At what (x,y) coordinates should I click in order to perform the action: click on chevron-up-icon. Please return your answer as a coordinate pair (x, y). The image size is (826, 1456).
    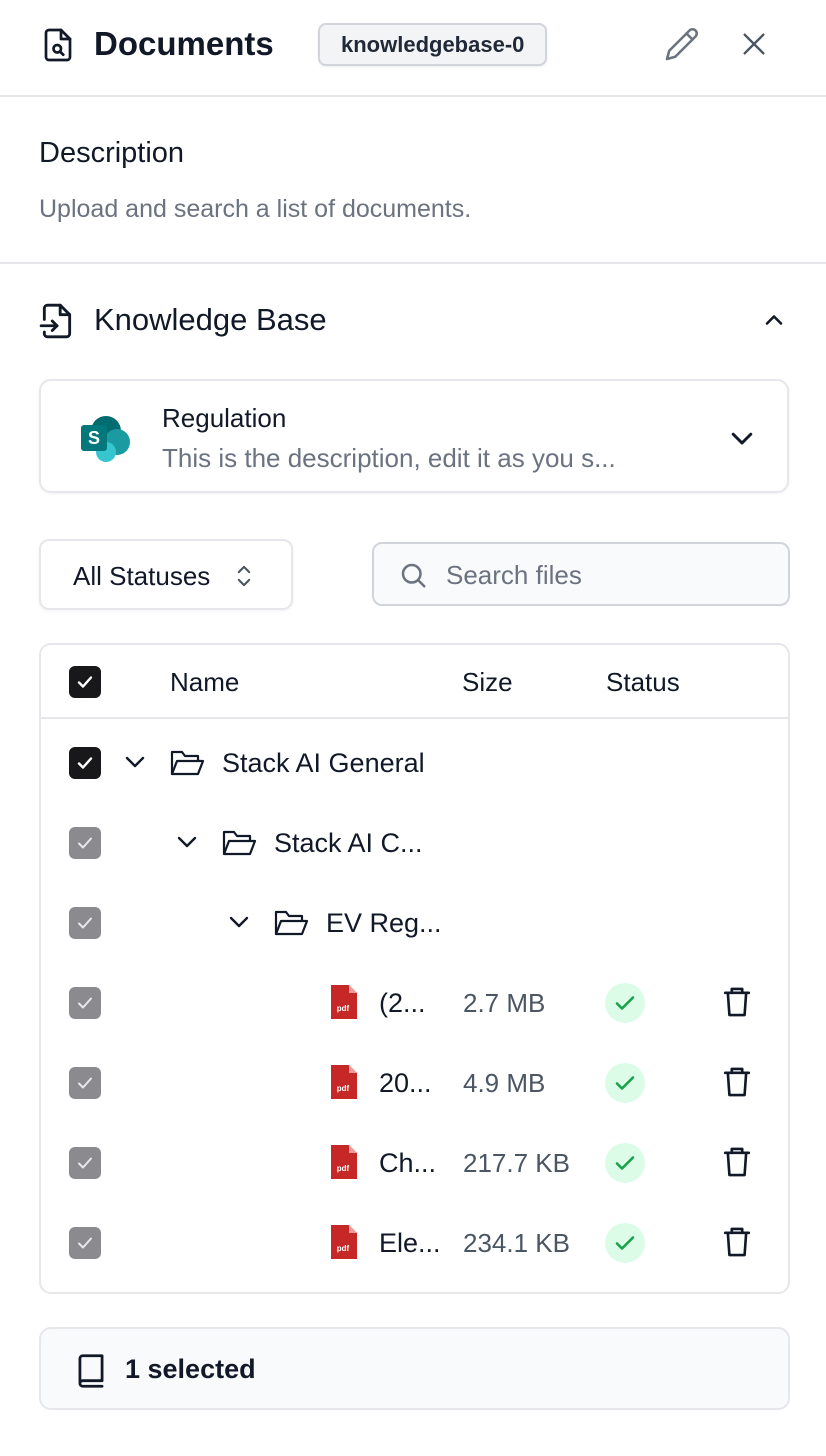
    Looking at the image, I should click on (774, 320).